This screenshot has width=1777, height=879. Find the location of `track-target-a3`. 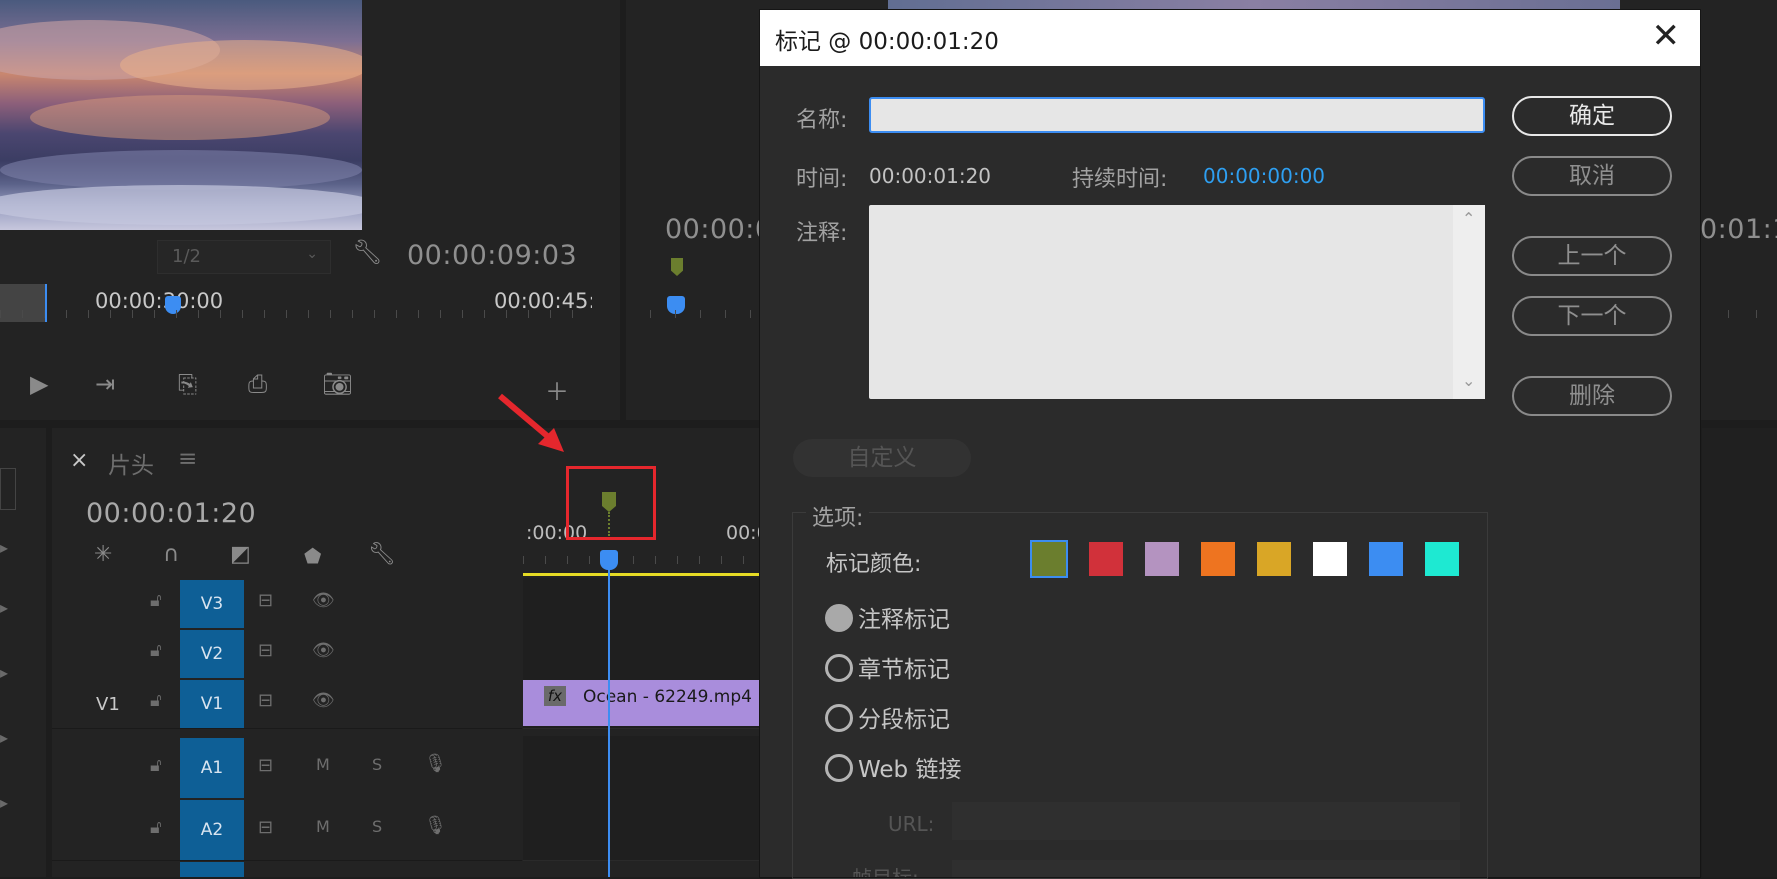

track-target-a3 is located at coordinates (212, 869).